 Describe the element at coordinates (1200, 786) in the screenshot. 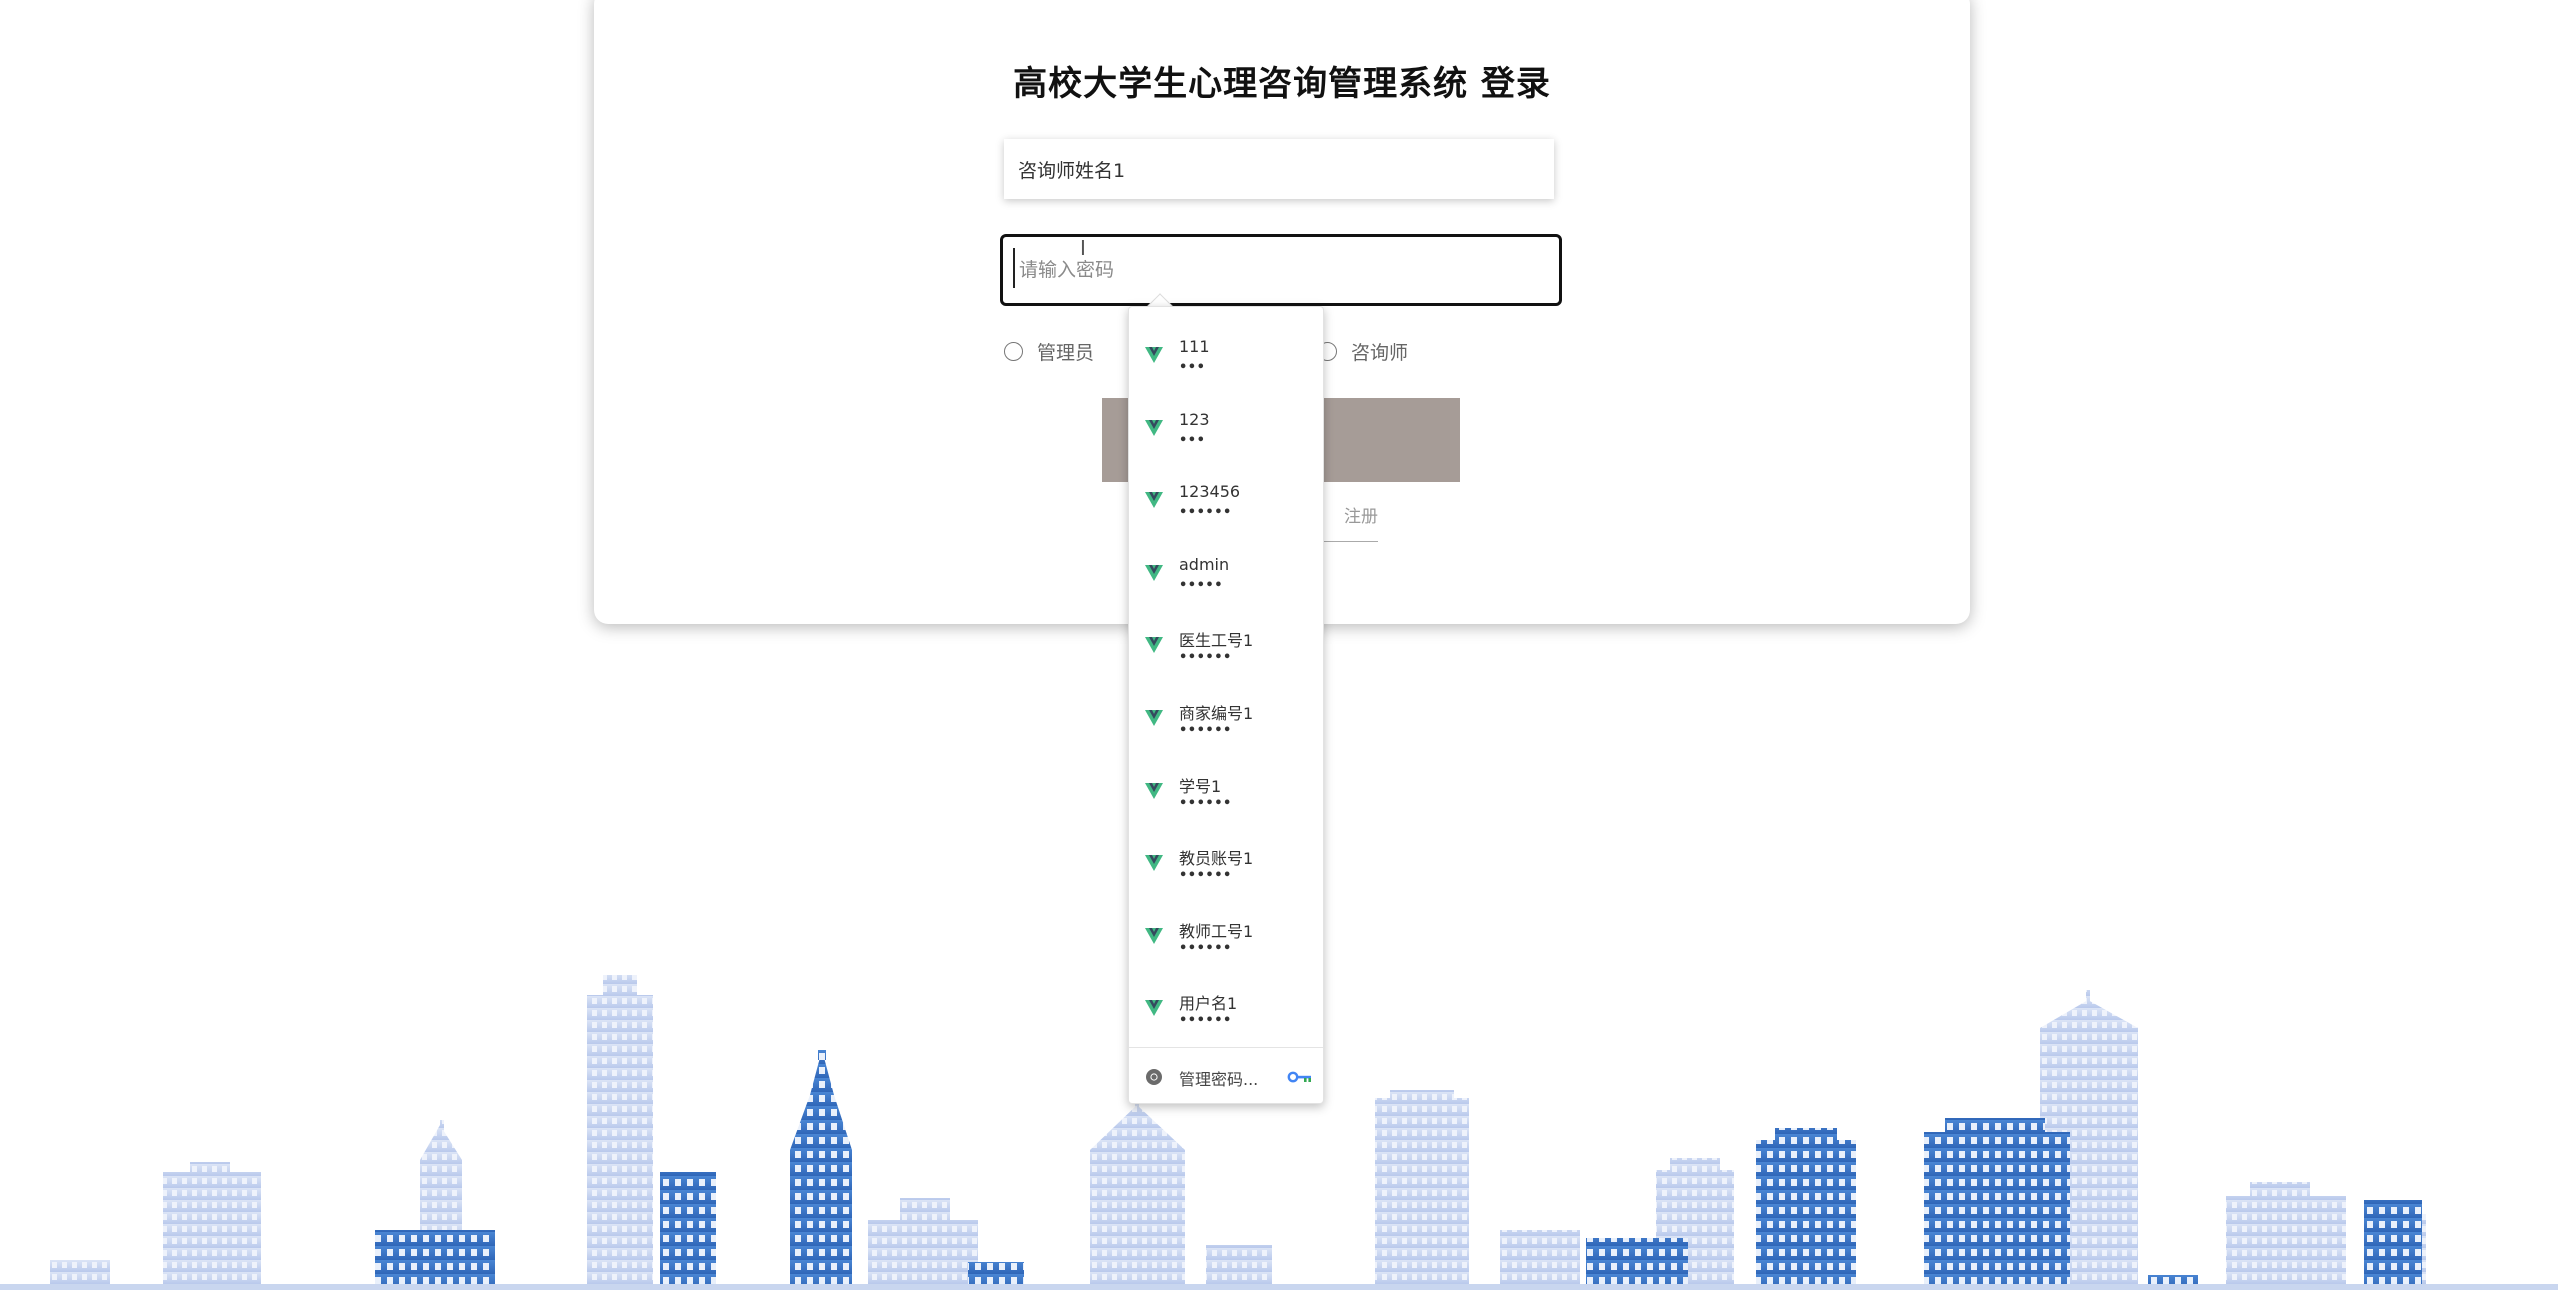

I see `autofill-username: 学号1` at that location.